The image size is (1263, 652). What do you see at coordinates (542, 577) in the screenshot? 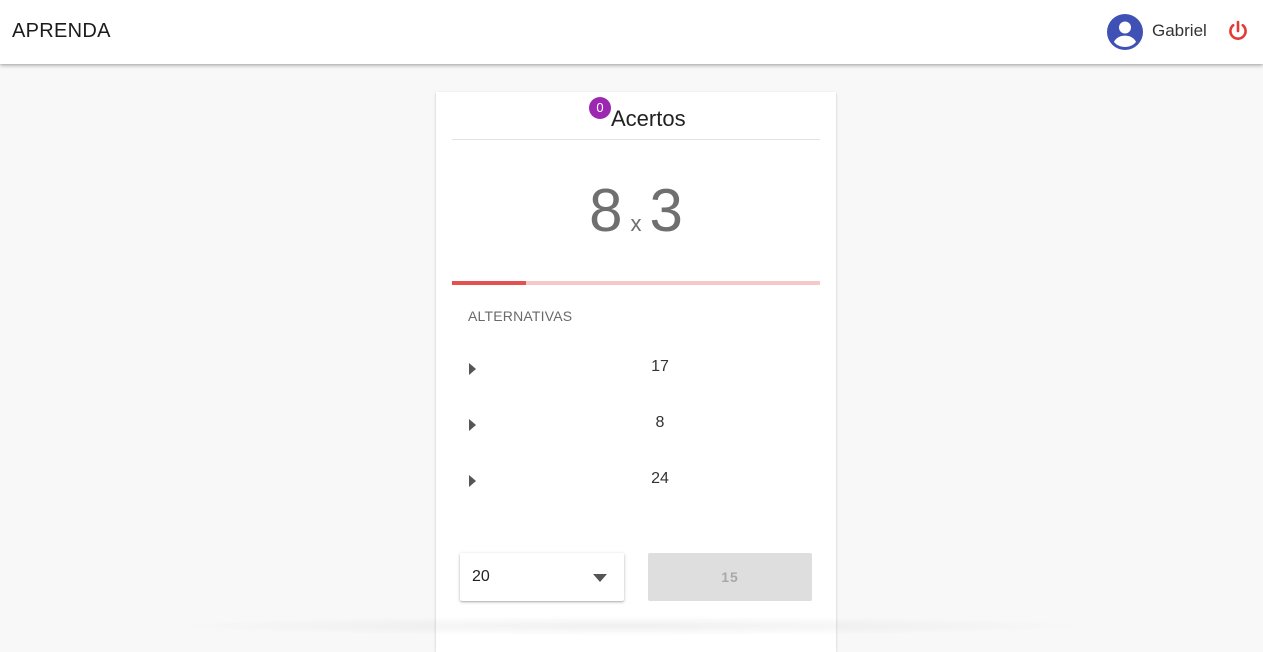
I see `number-select: 20` at bounding box center [542, 577].